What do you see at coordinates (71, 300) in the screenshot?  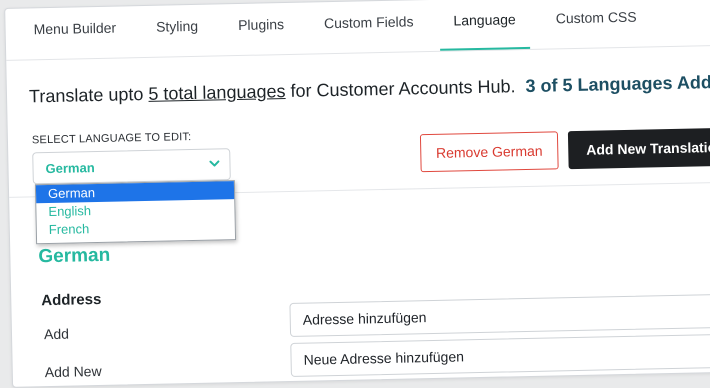 I see `section-title: Address` at bounding box center [71, 300].